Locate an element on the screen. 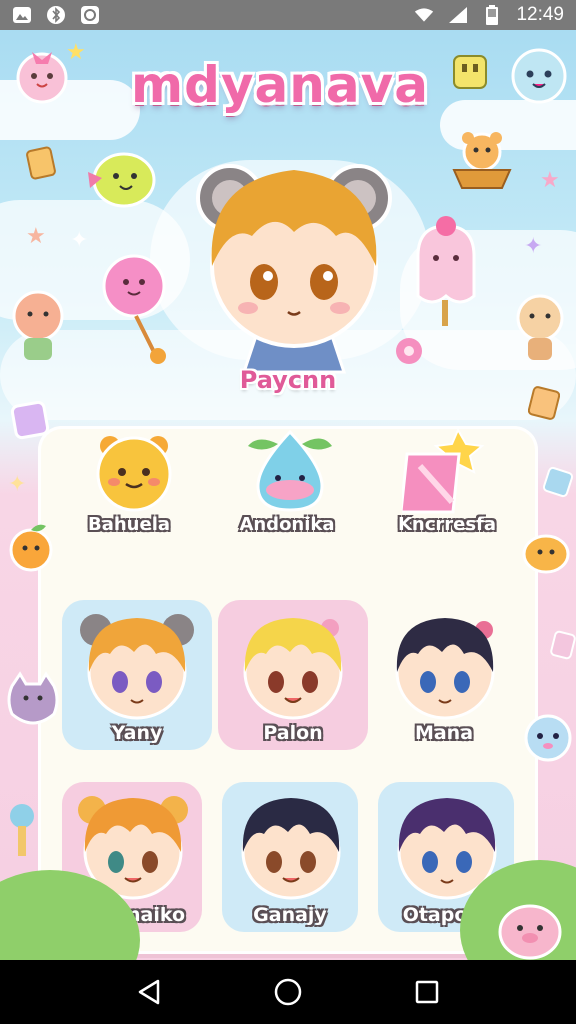 The image size is (576, 1024). recents-button is located at coordinates (427, 992).